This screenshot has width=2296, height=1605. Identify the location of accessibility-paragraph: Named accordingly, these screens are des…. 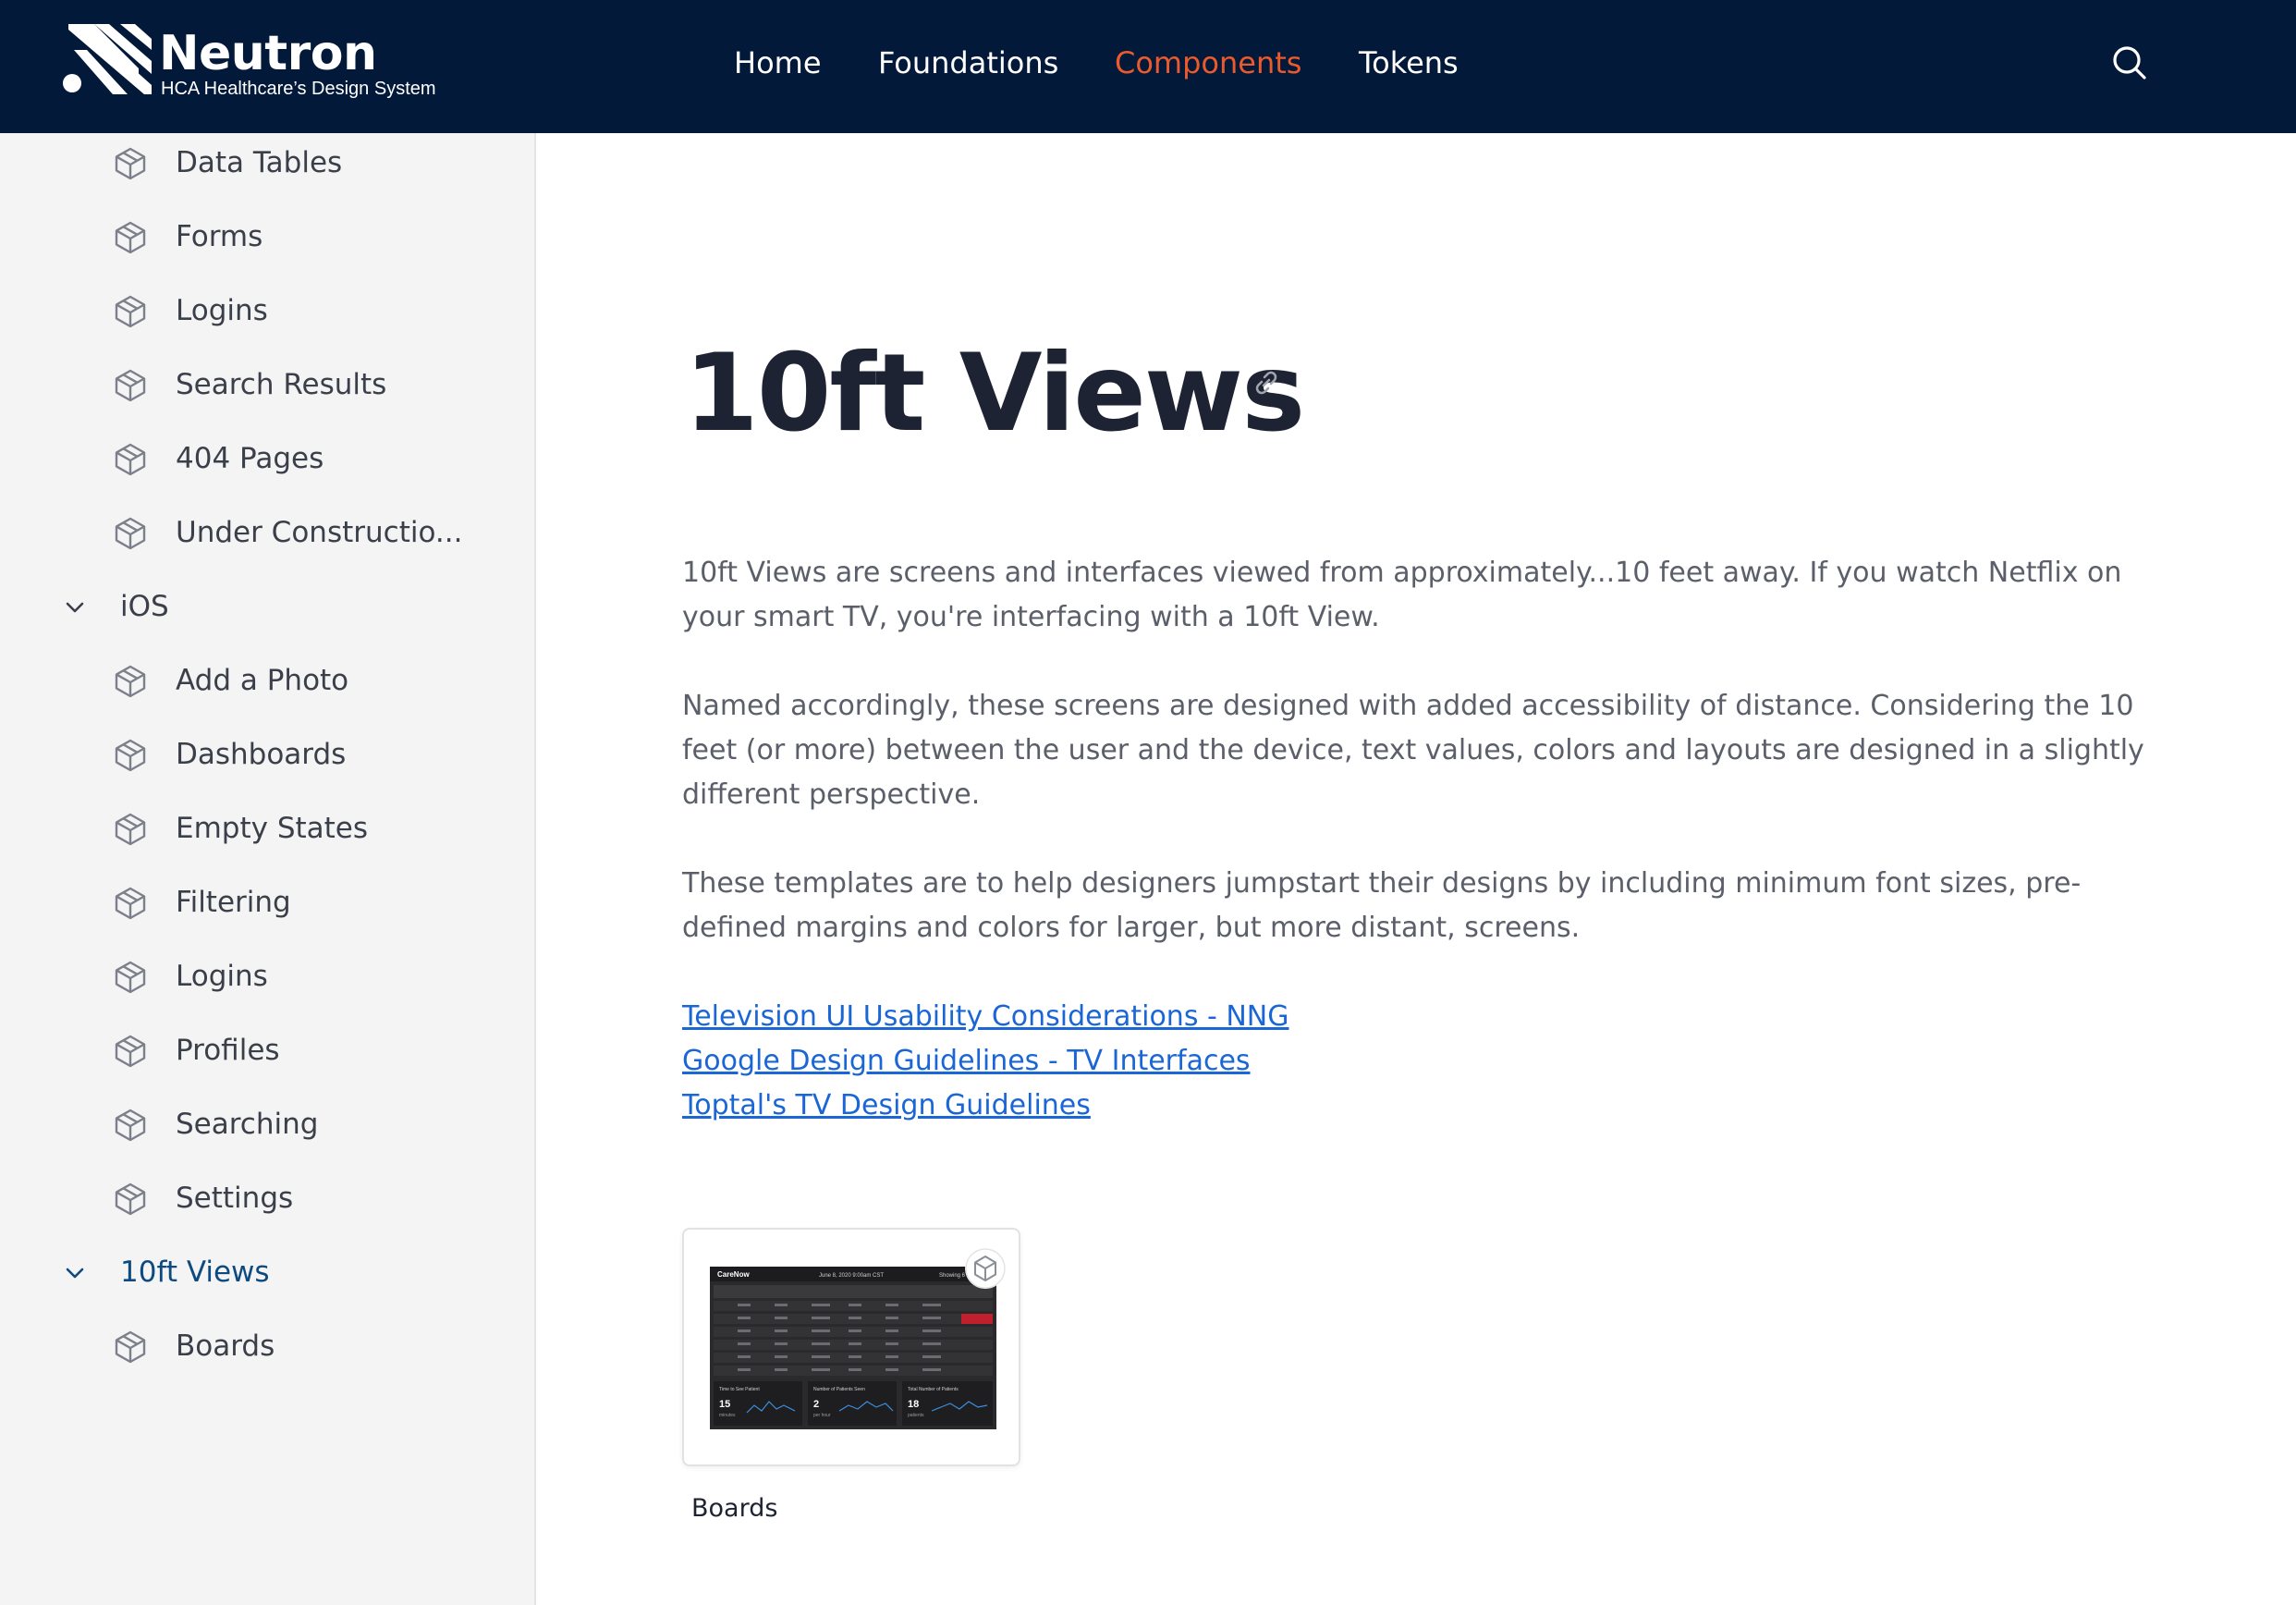
(1413, 750).